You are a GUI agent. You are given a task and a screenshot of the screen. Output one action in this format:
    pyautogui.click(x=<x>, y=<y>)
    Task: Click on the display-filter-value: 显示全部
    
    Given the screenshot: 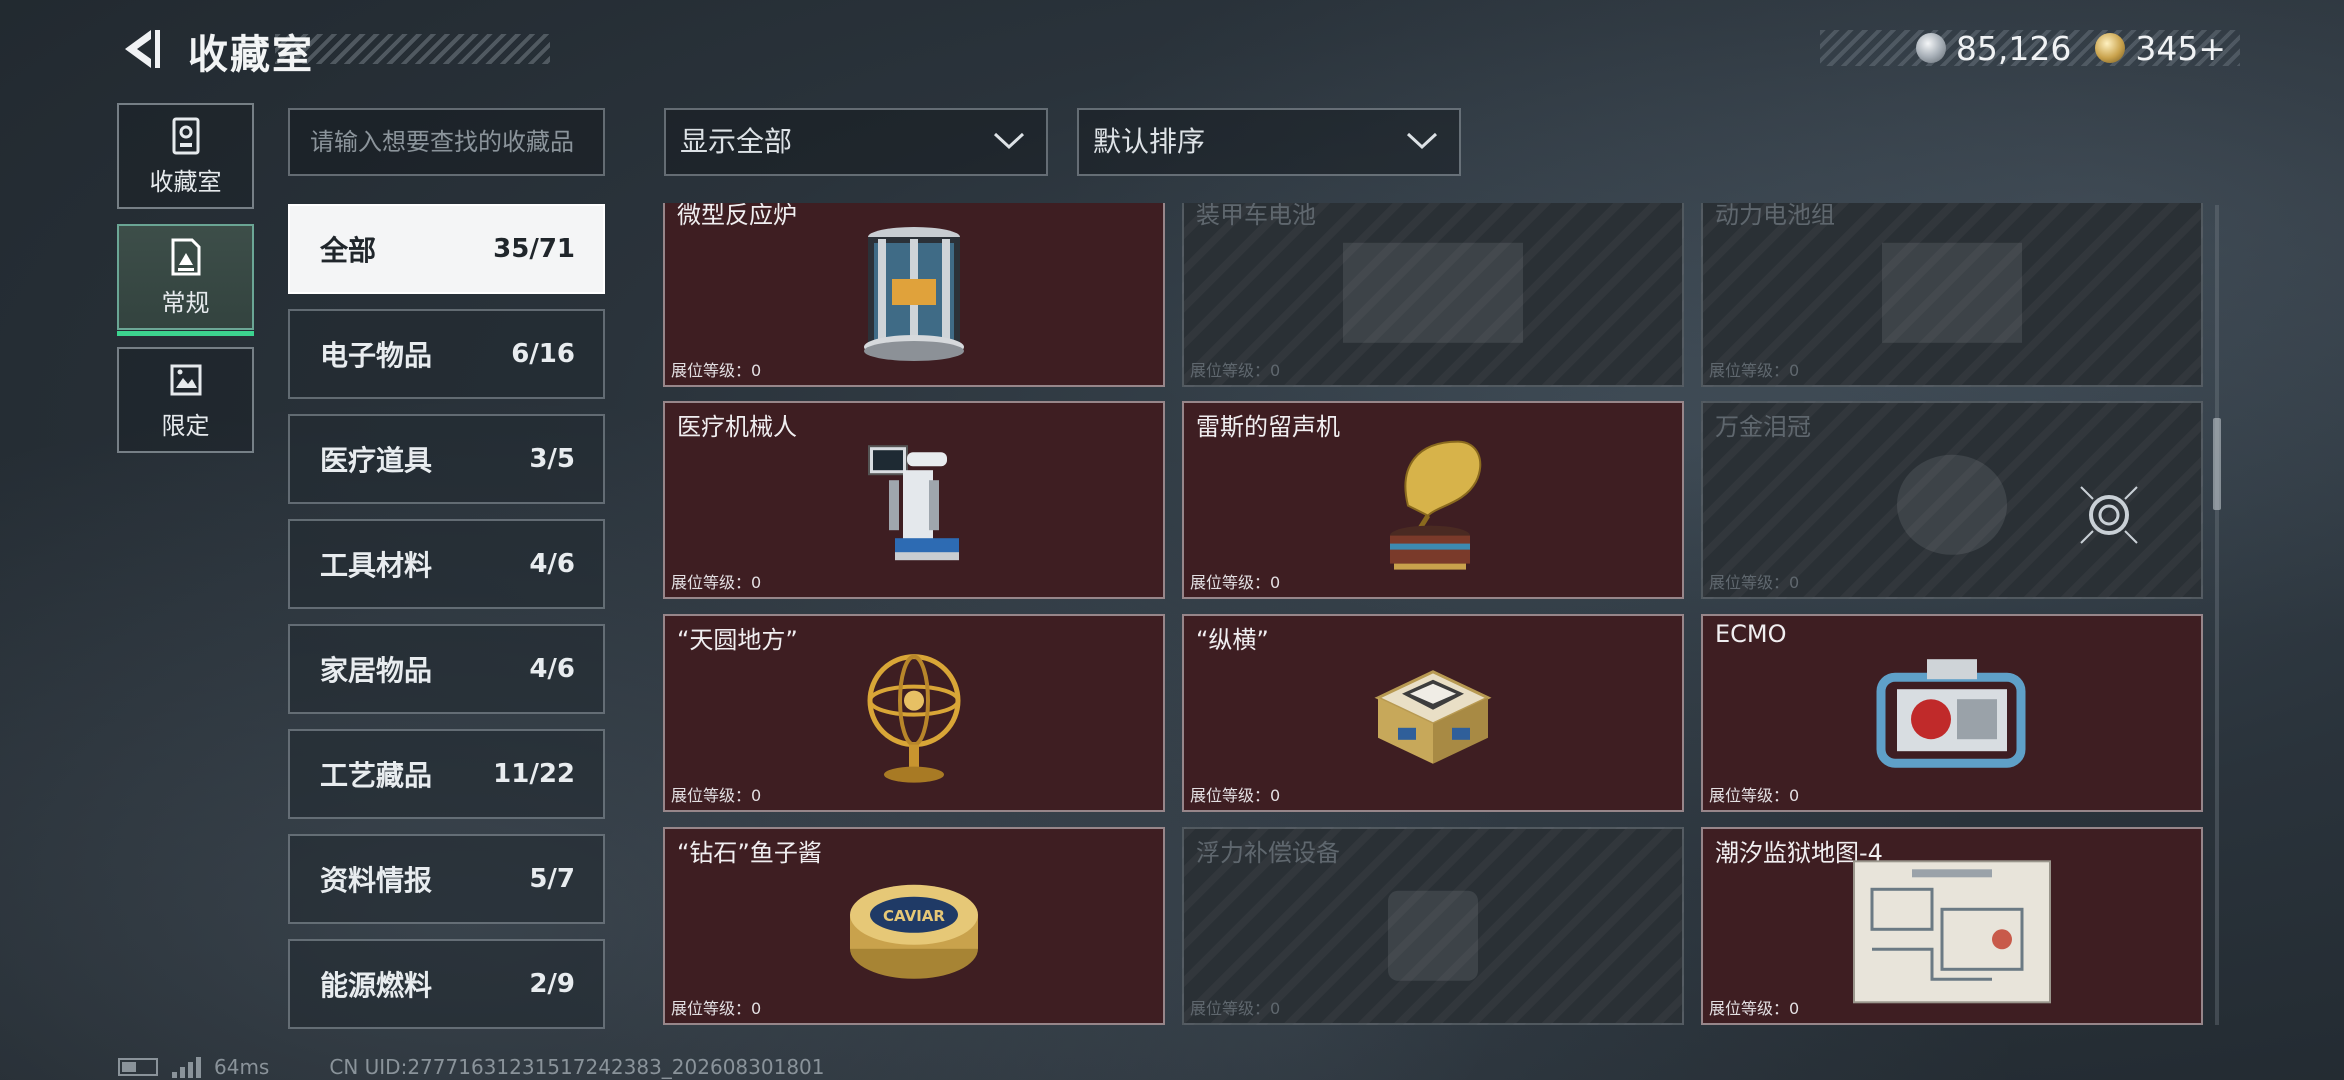 What is the action you would take?
    pyautogui.click(x=736, y=141)
    